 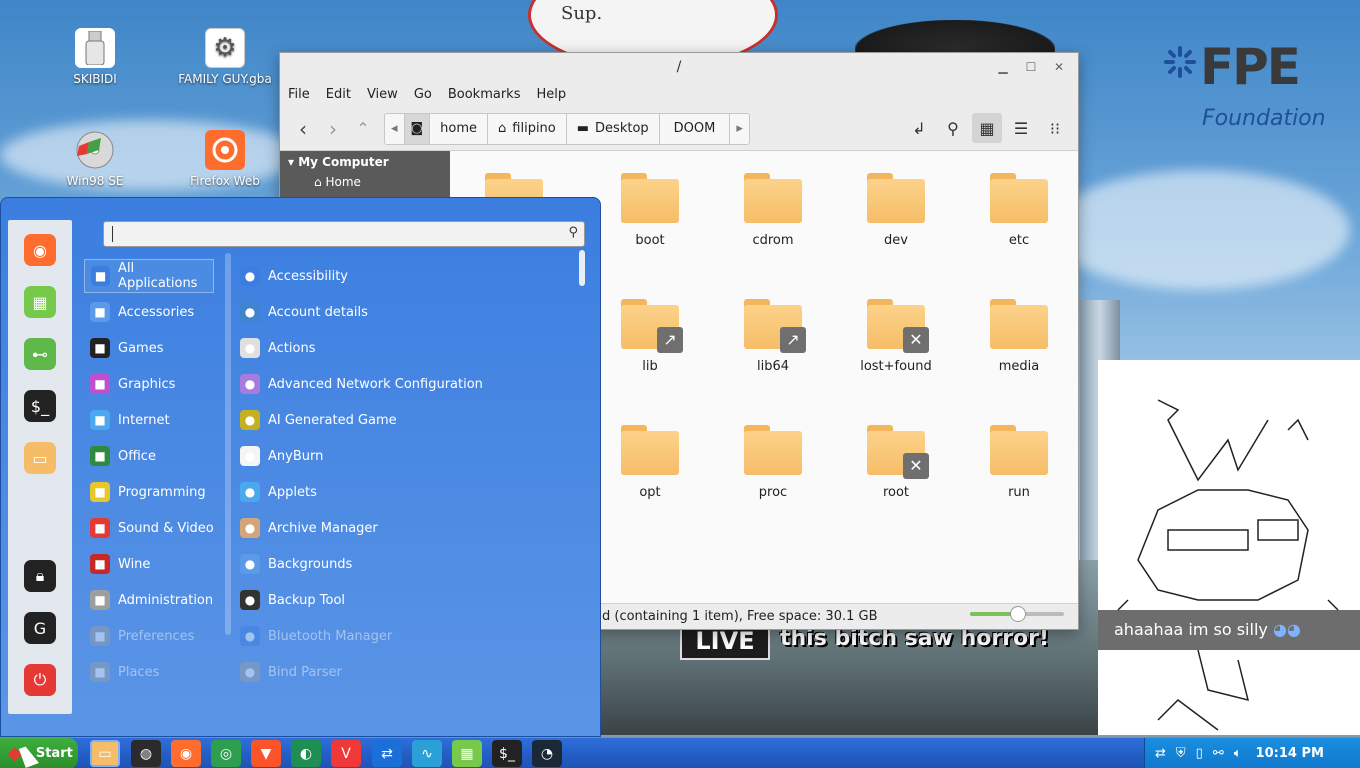 What do you see at coordinates (365, 162) in the screenshot?
I see `sidebar-header: ▾ My Computer` at bounding box center [365, 162].